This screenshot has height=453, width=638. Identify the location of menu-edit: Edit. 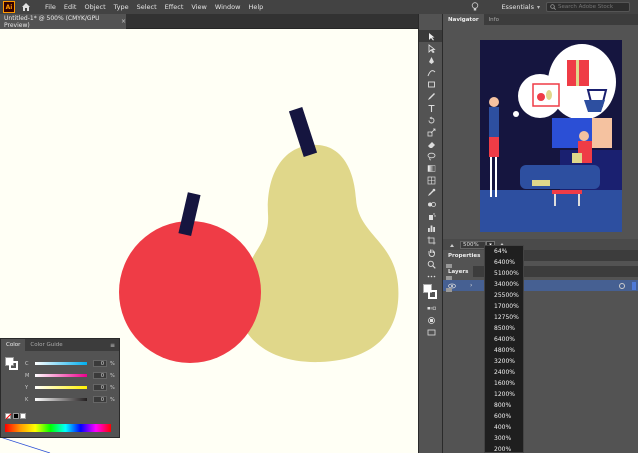
(70, 7).